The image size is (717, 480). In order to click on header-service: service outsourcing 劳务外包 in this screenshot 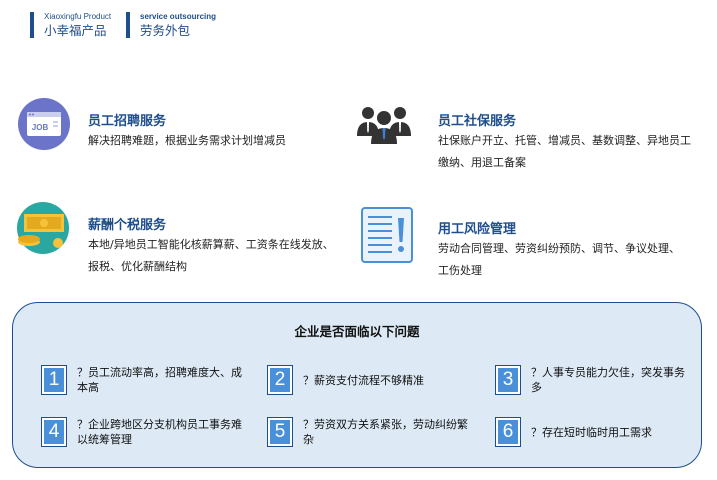, I will do `click(178, 25)`.